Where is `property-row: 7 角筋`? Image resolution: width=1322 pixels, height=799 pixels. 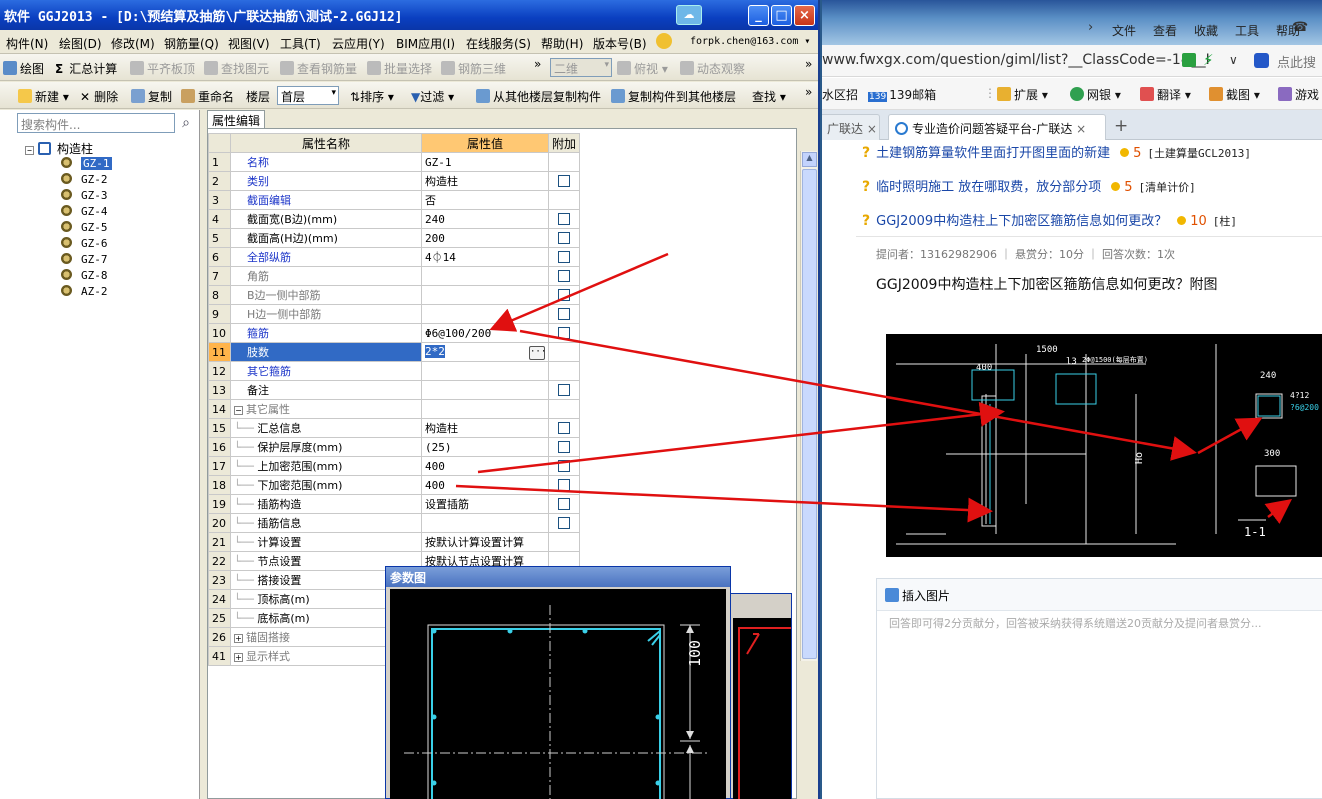 property-row: 7 角筋 is located at coordinates (394, 276).